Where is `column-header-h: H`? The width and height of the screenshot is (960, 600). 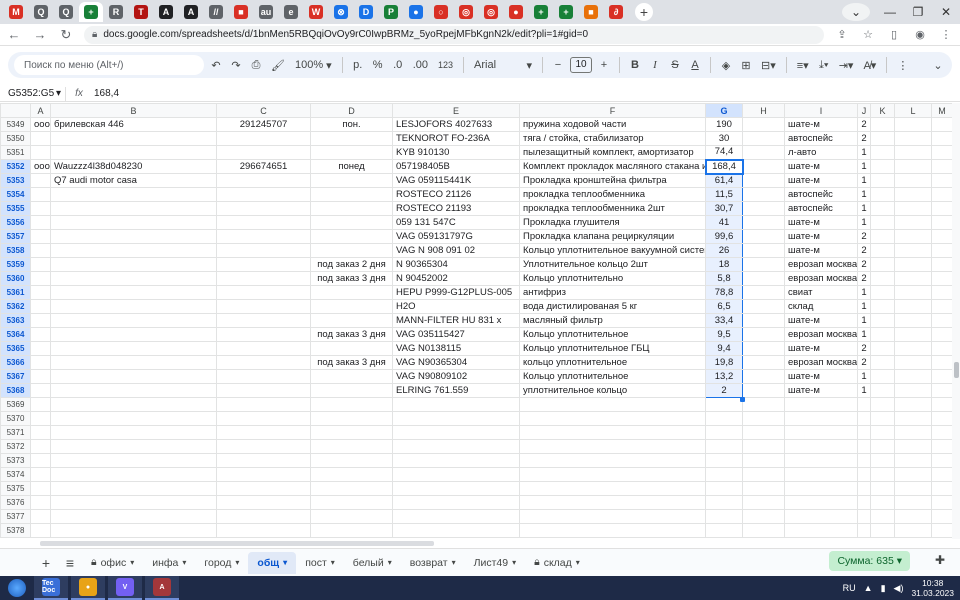
column-header-h: H is located at coordinates (763, 110).